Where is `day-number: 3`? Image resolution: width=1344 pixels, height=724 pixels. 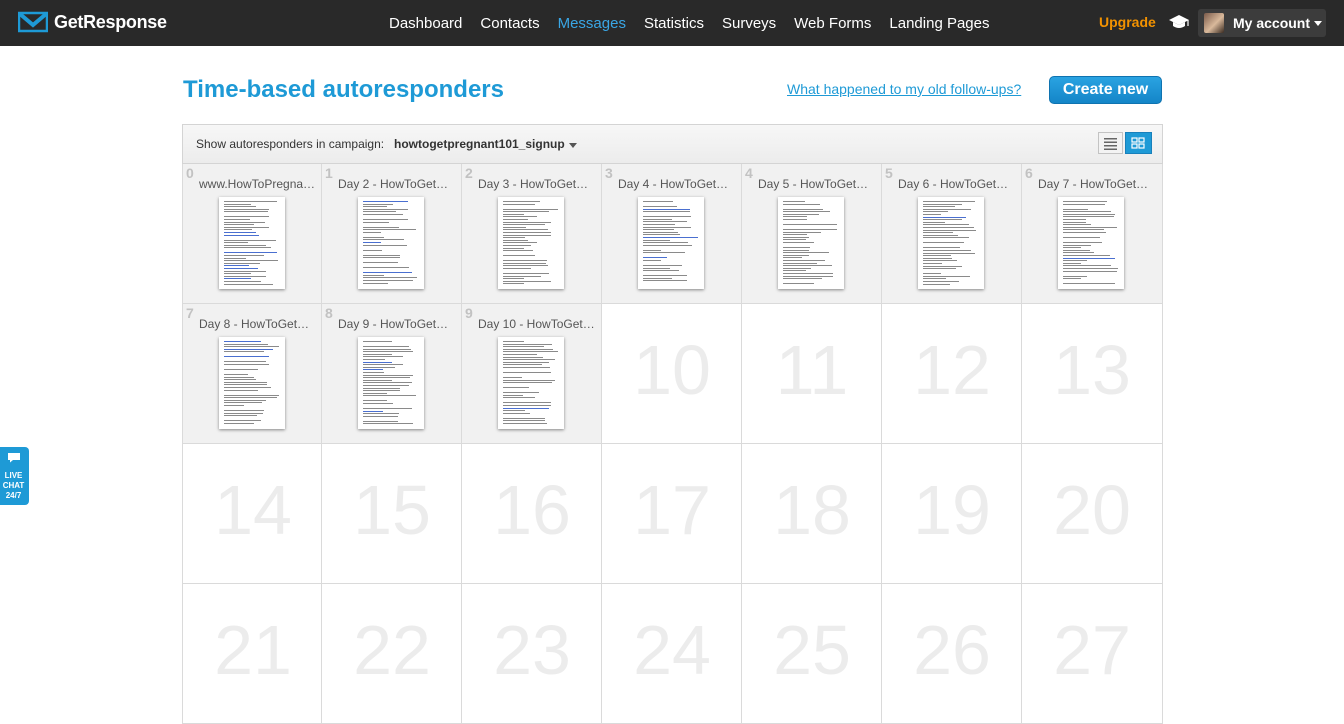 day-number: 3 is located at coordinates (609, 173).